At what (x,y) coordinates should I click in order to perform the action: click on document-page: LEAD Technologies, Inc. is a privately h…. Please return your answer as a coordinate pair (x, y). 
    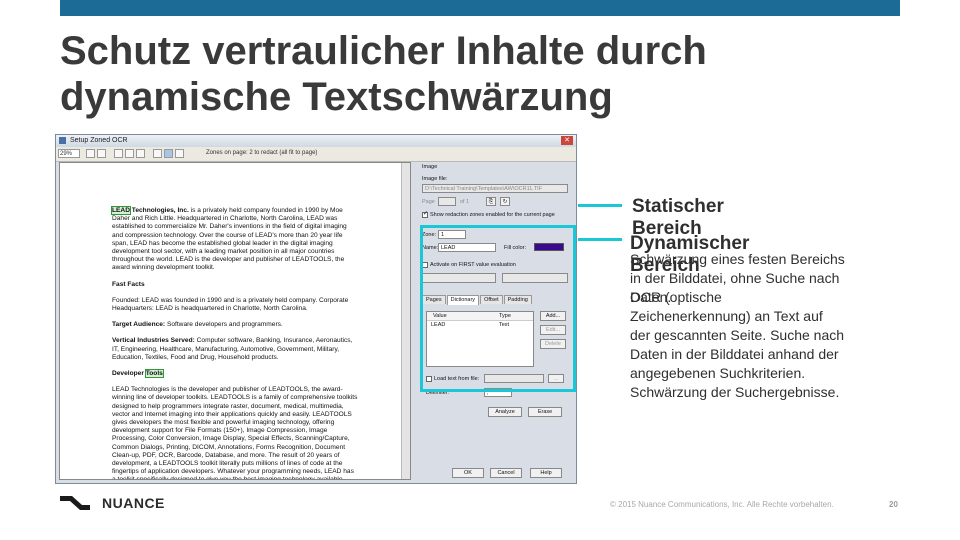
    Looking at the image, I should click on (234, 343).